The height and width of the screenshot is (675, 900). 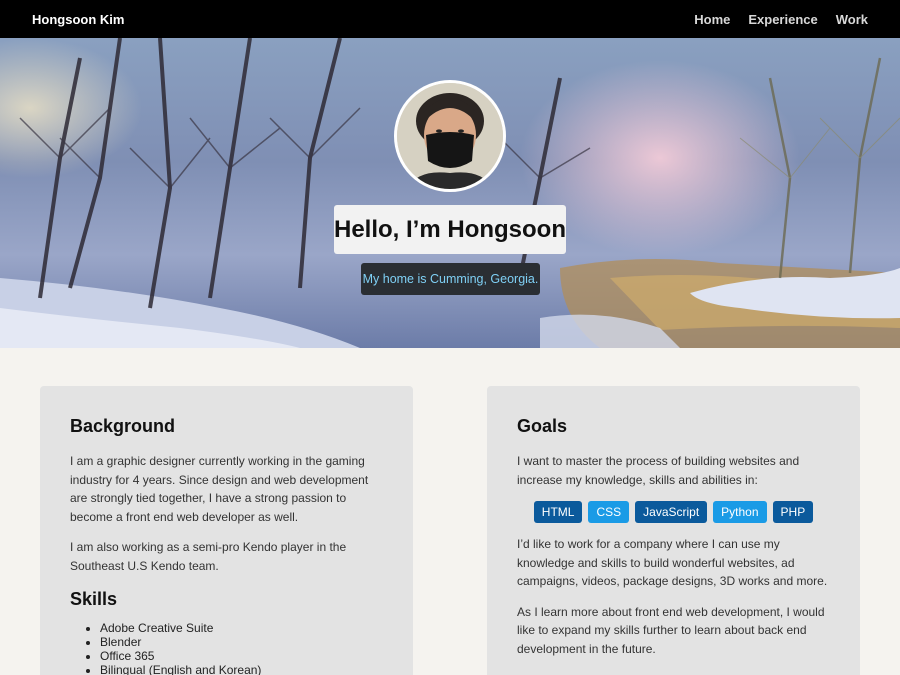 What do you see at coordinates (558, 512) in the screenshot?
I see `tag-html: HTML` at bounding box center [558, 512].